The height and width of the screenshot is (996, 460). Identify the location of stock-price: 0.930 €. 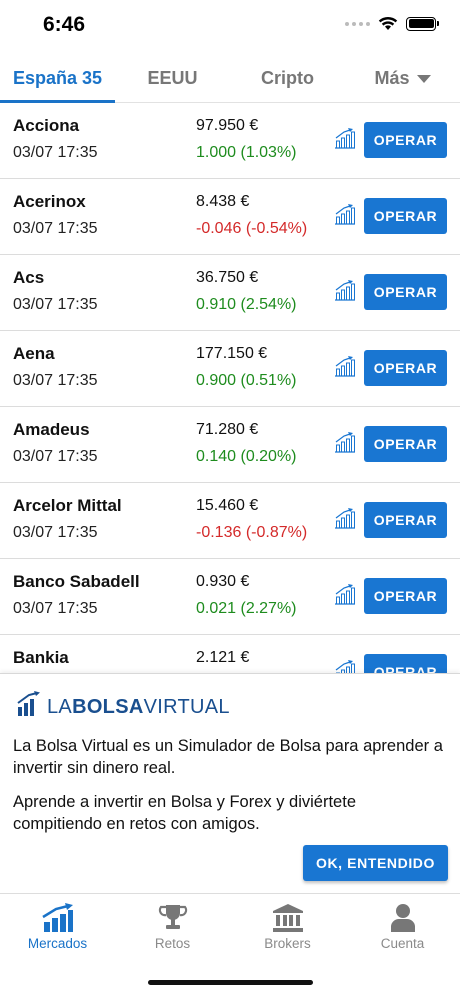
(223, 581).